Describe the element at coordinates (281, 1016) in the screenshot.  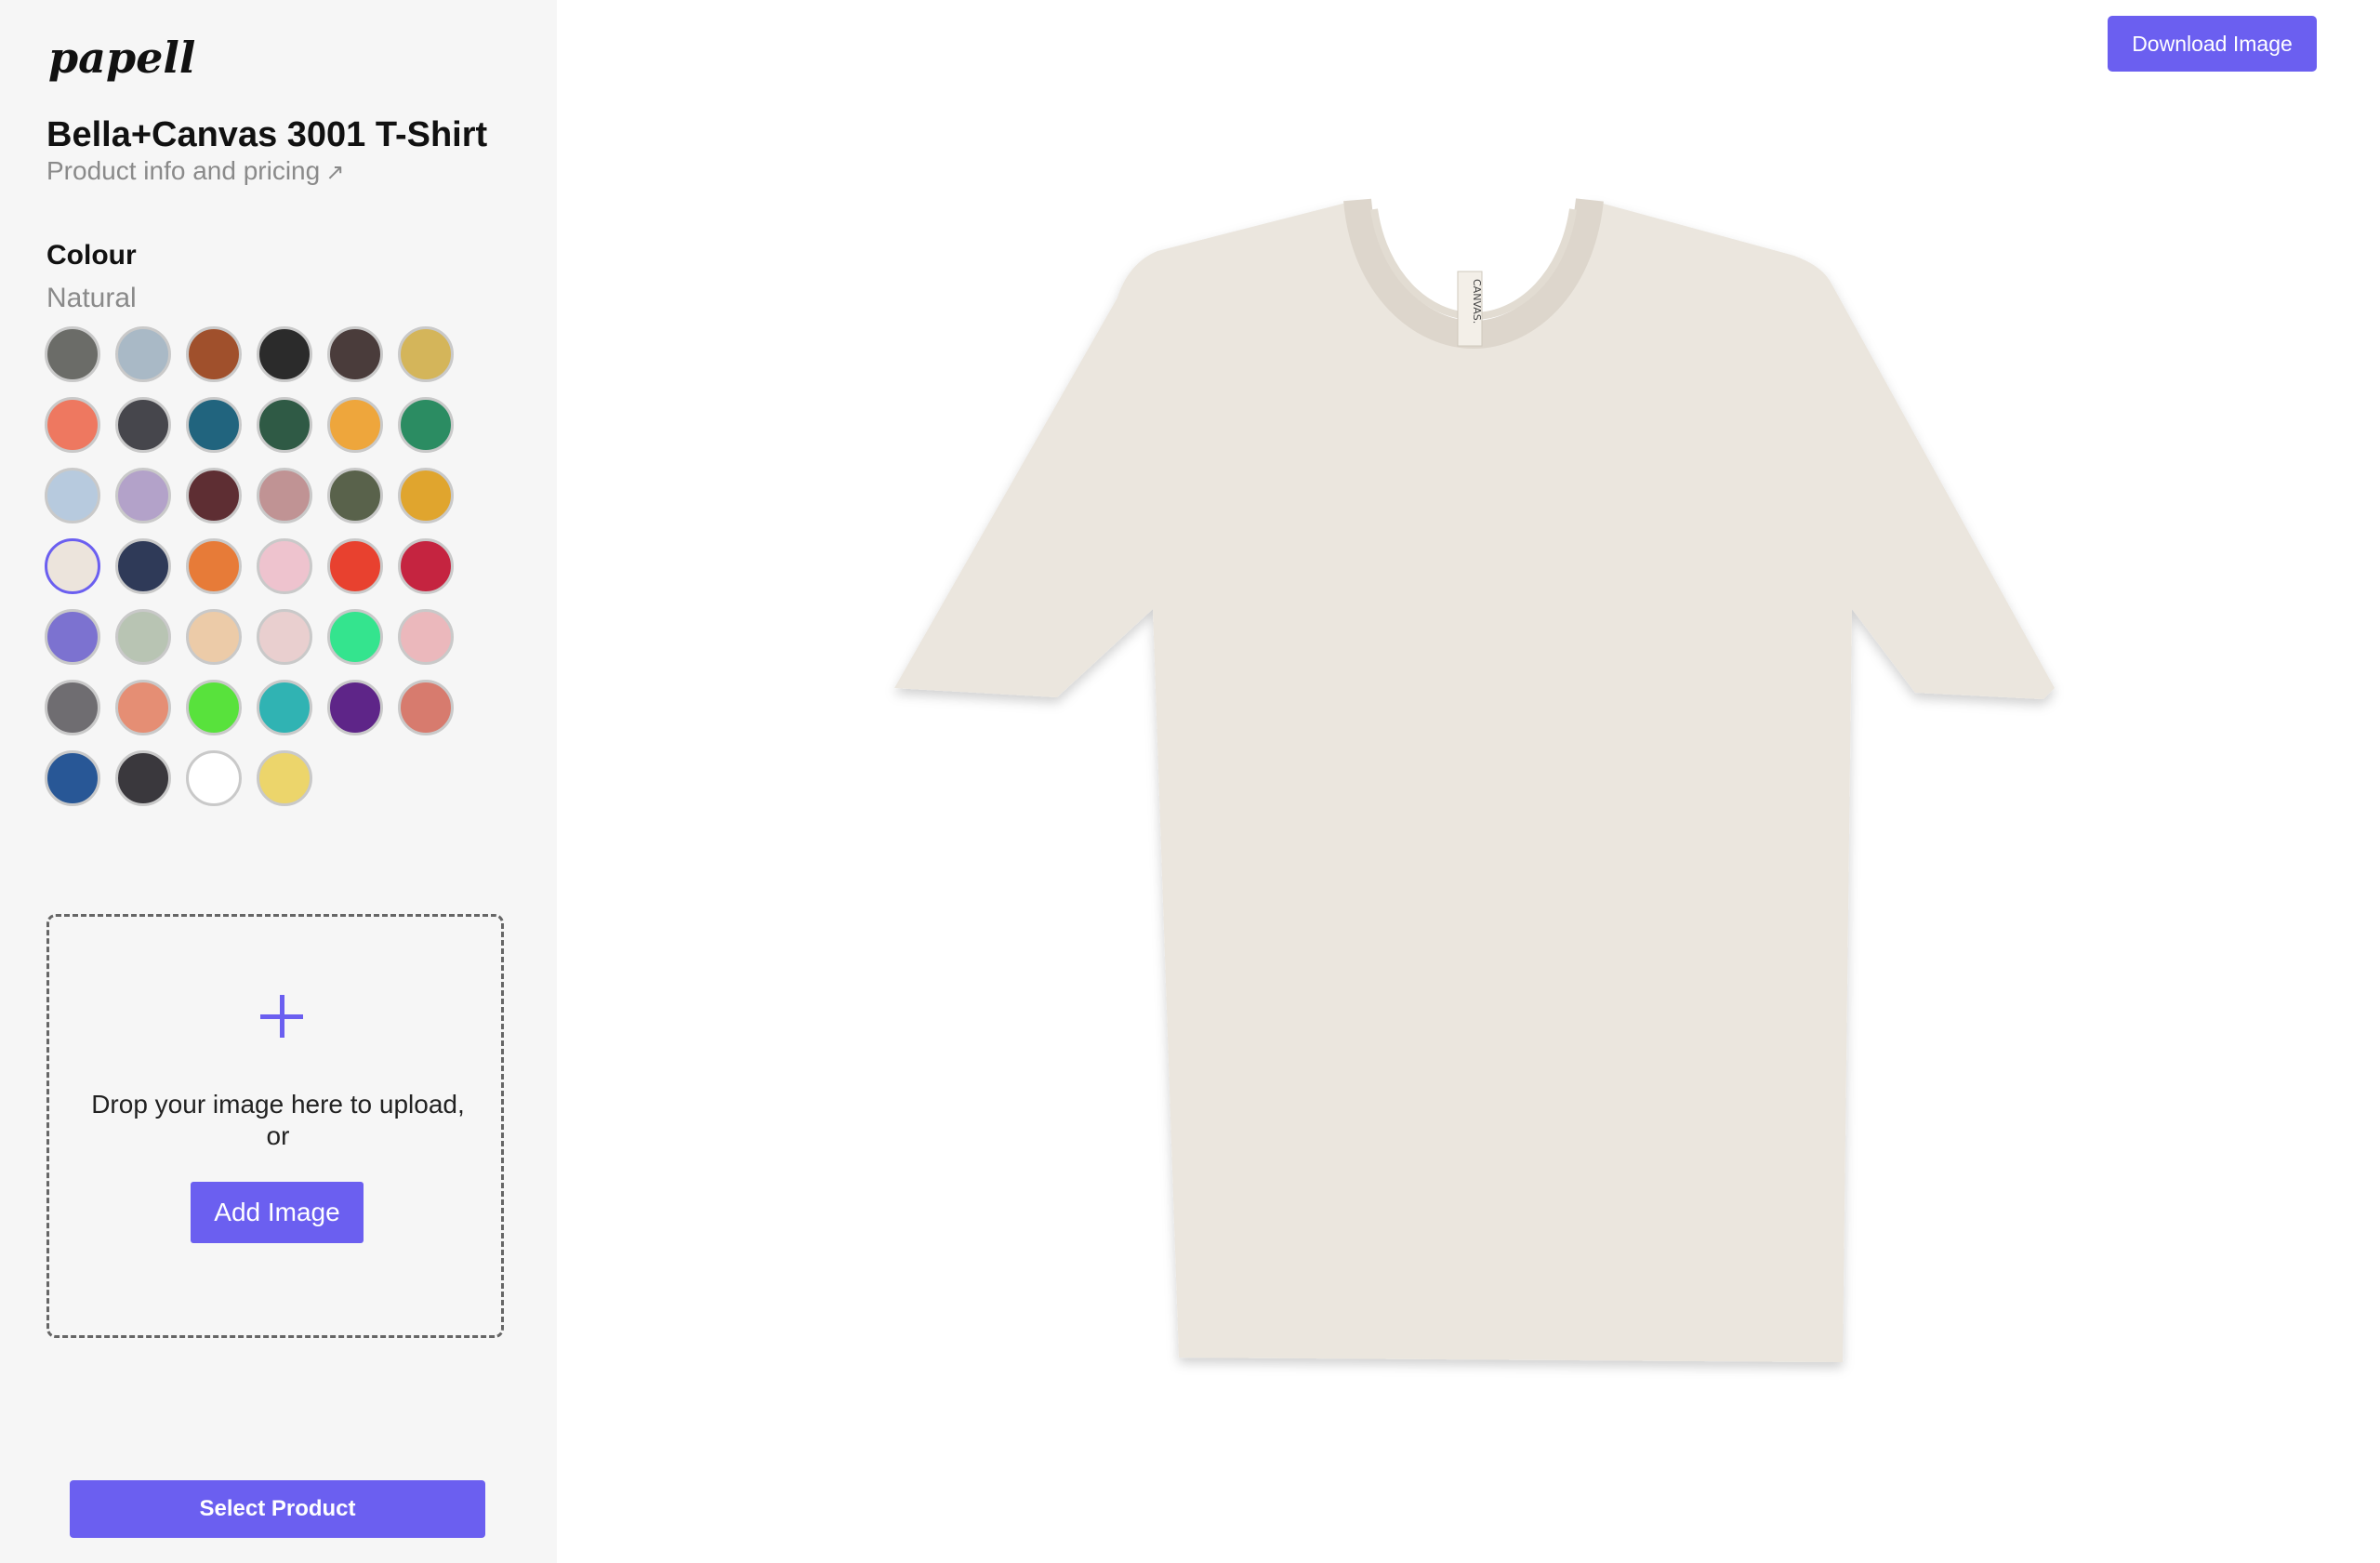
I see `plus-icon` at that location.